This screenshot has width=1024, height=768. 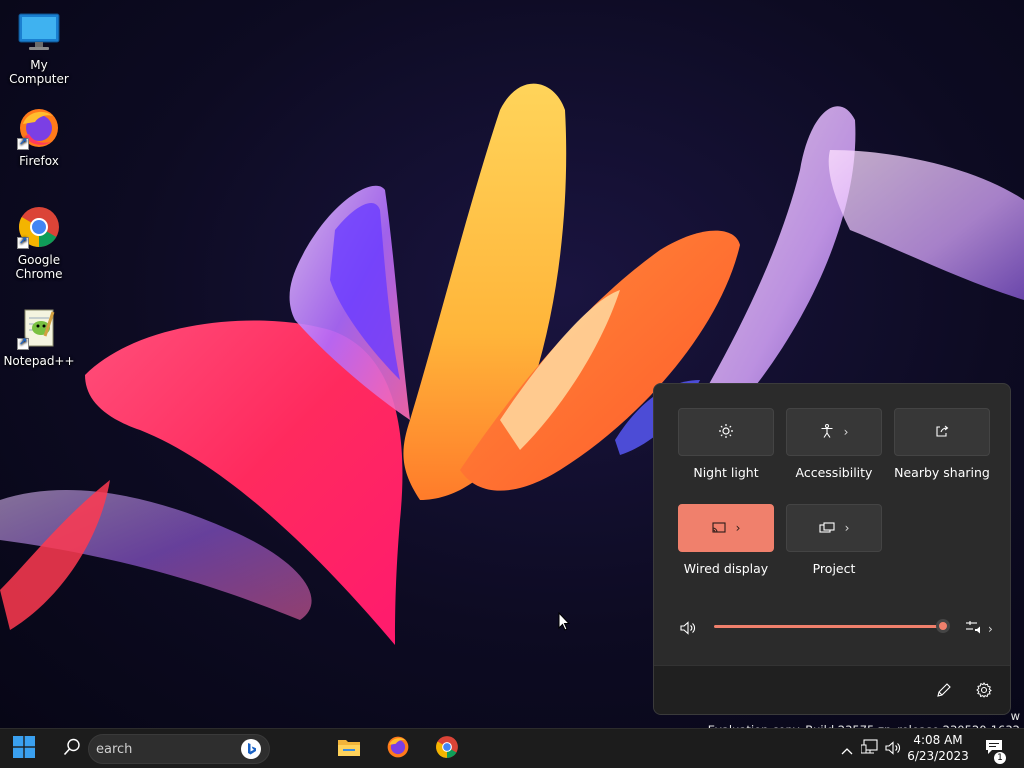 I want to click on tile-label-wired-display: Wired display, so click(x=726, y=568).